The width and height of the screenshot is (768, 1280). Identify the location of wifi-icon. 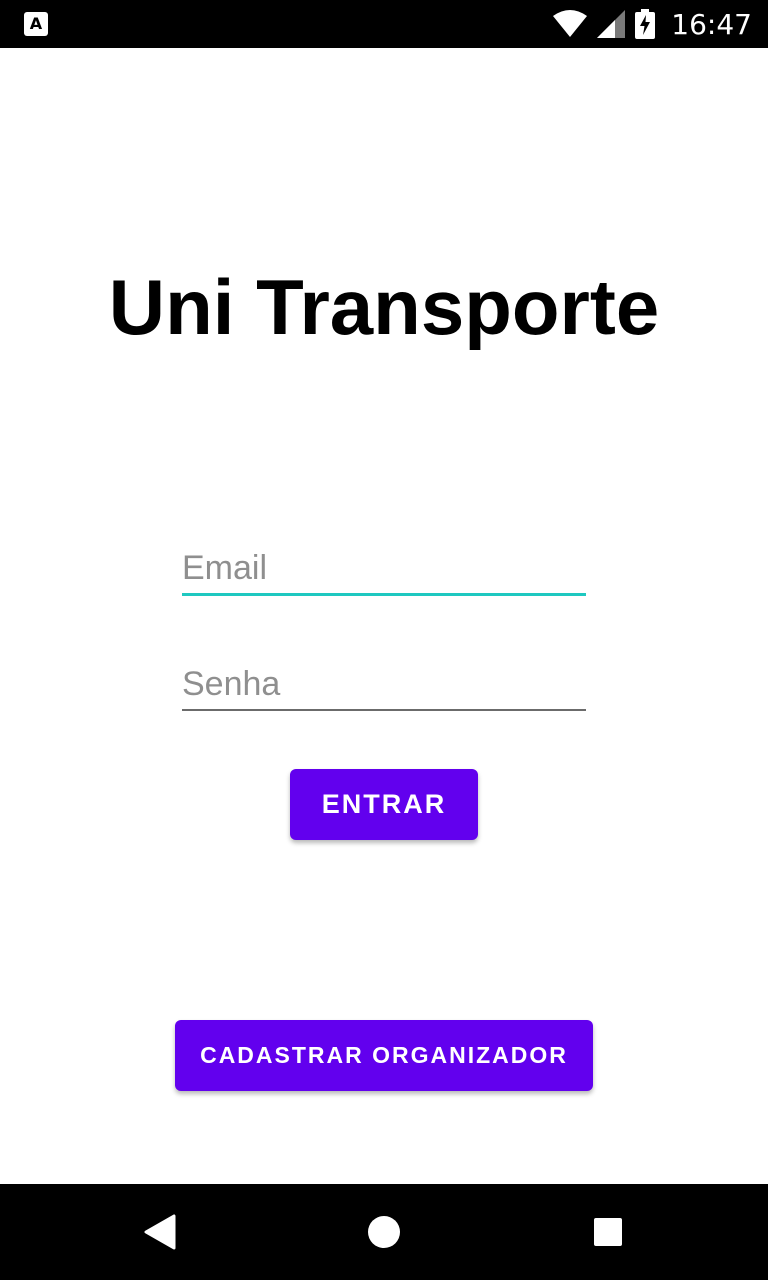
(570, 24).